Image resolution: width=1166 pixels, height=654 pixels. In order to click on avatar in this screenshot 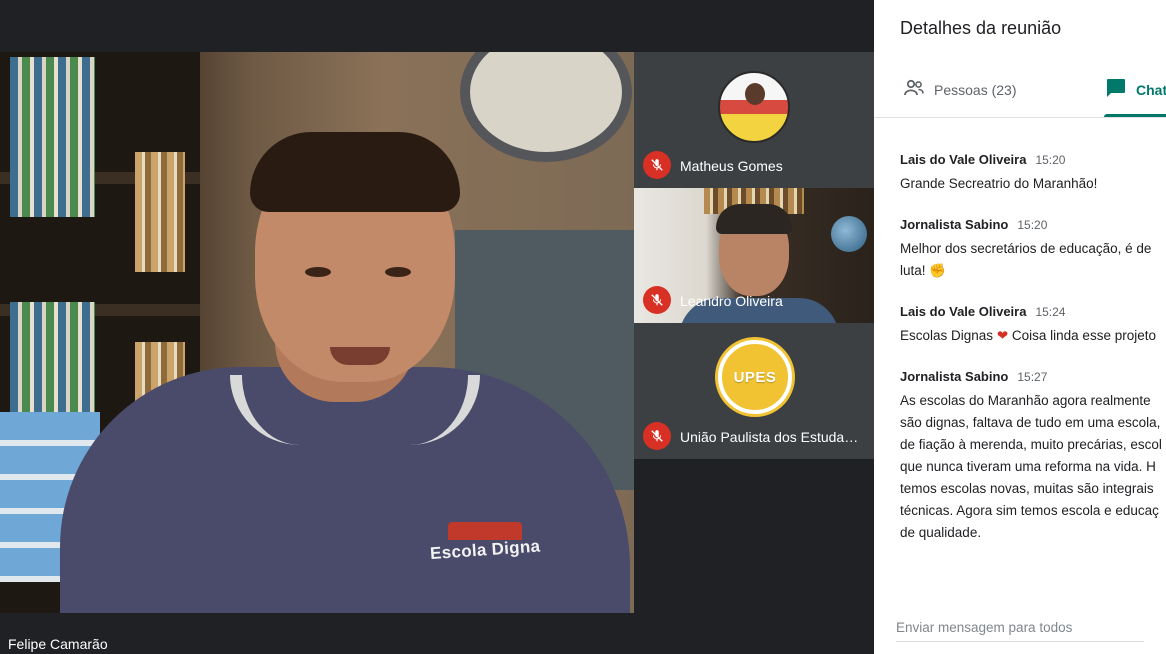, I will do `click(754, 107)`.